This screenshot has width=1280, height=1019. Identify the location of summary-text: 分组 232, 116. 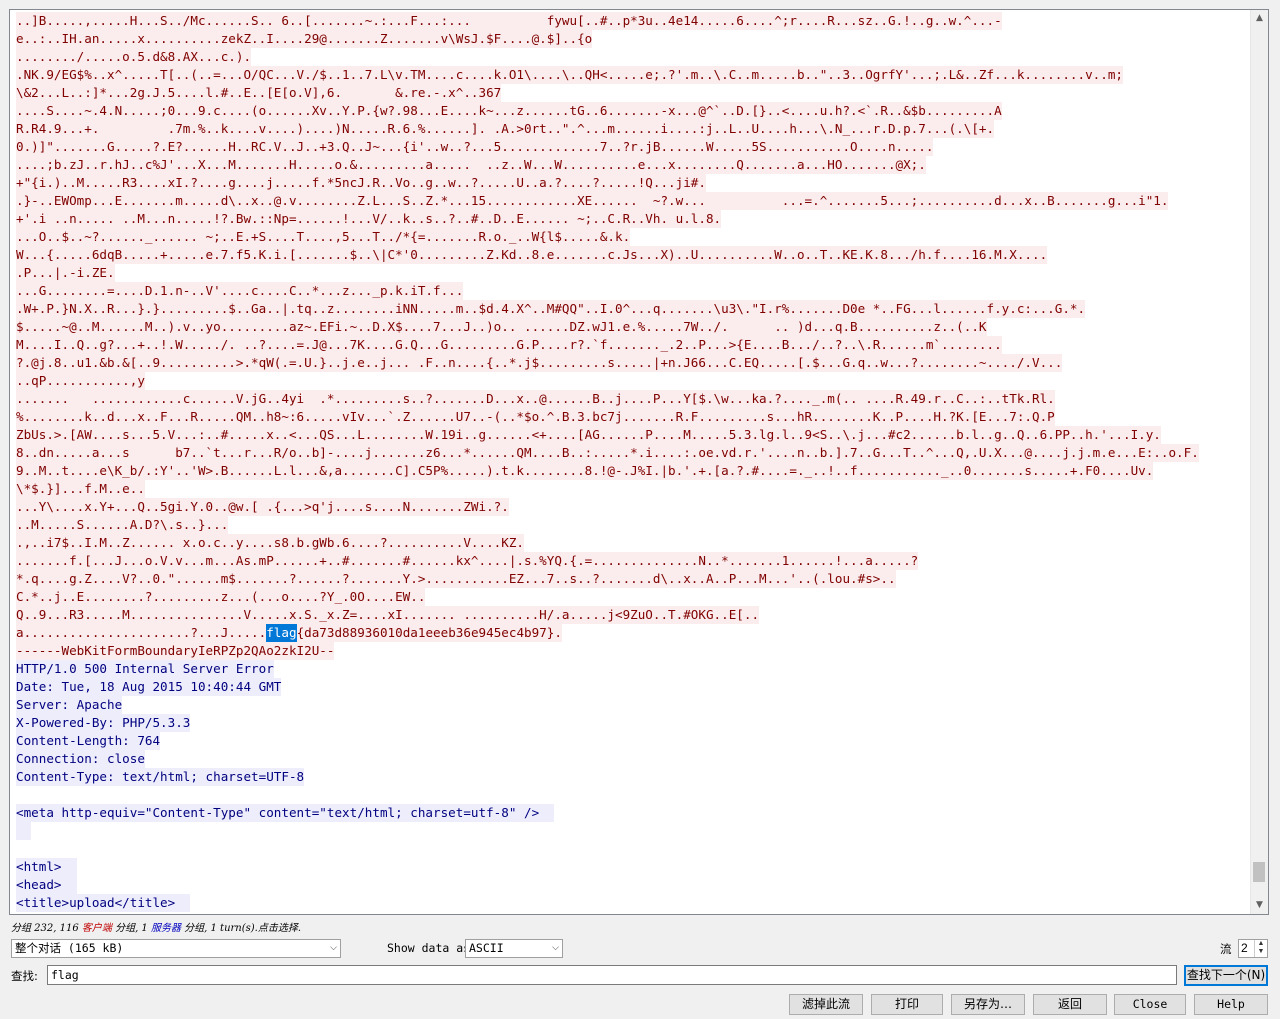
(46, 928).